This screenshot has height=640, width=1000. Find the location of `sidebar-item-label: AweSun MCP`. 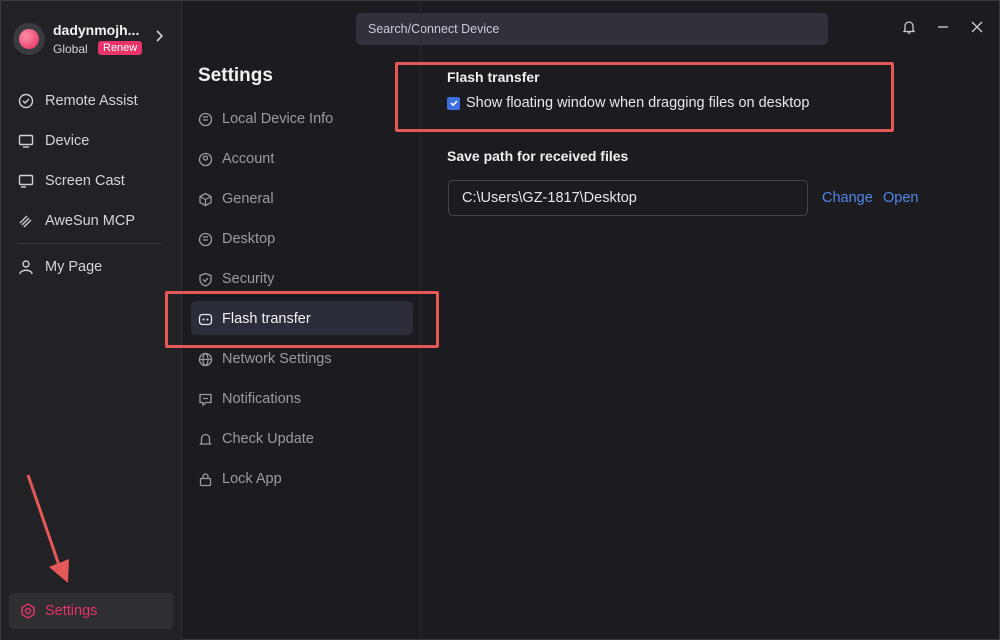

sidebar-item-label: AweSun MCP is located at coordinates (90, 221).